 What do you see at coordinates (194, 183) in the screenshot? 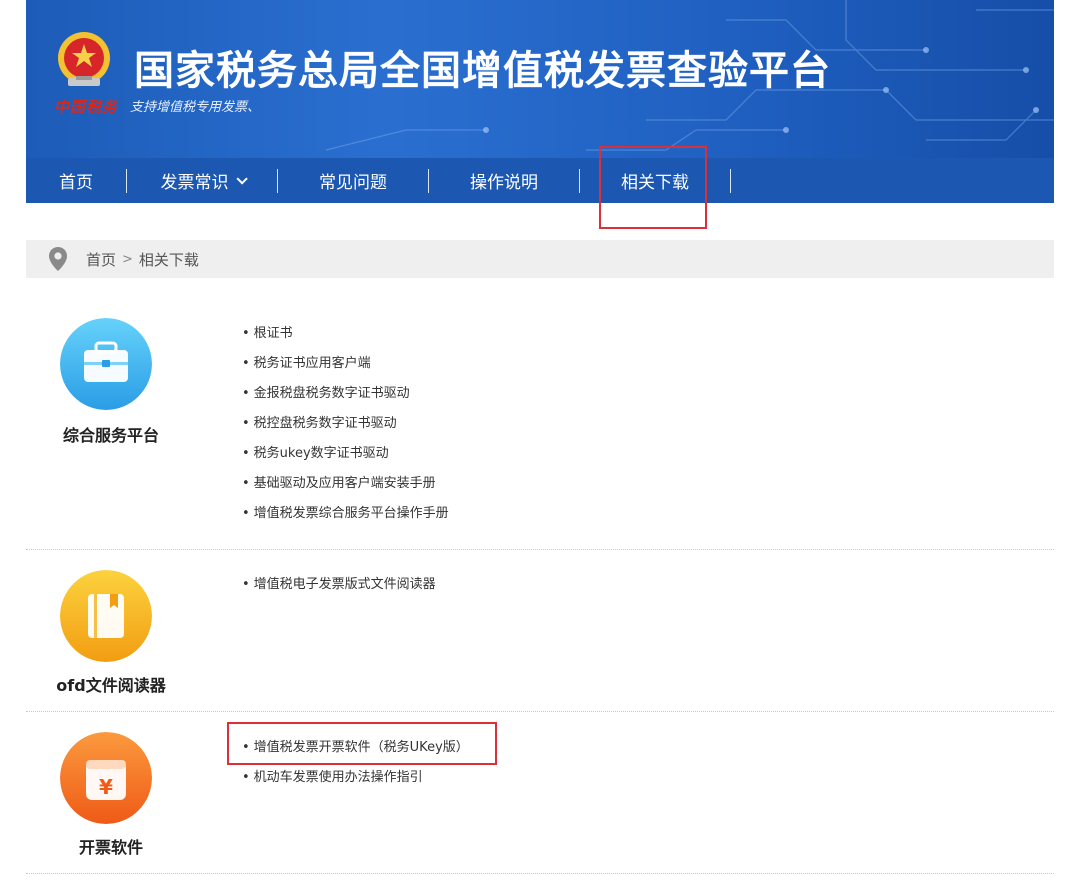
I see `nav-item-label: 发票常识` at bounding box center [194, 183].